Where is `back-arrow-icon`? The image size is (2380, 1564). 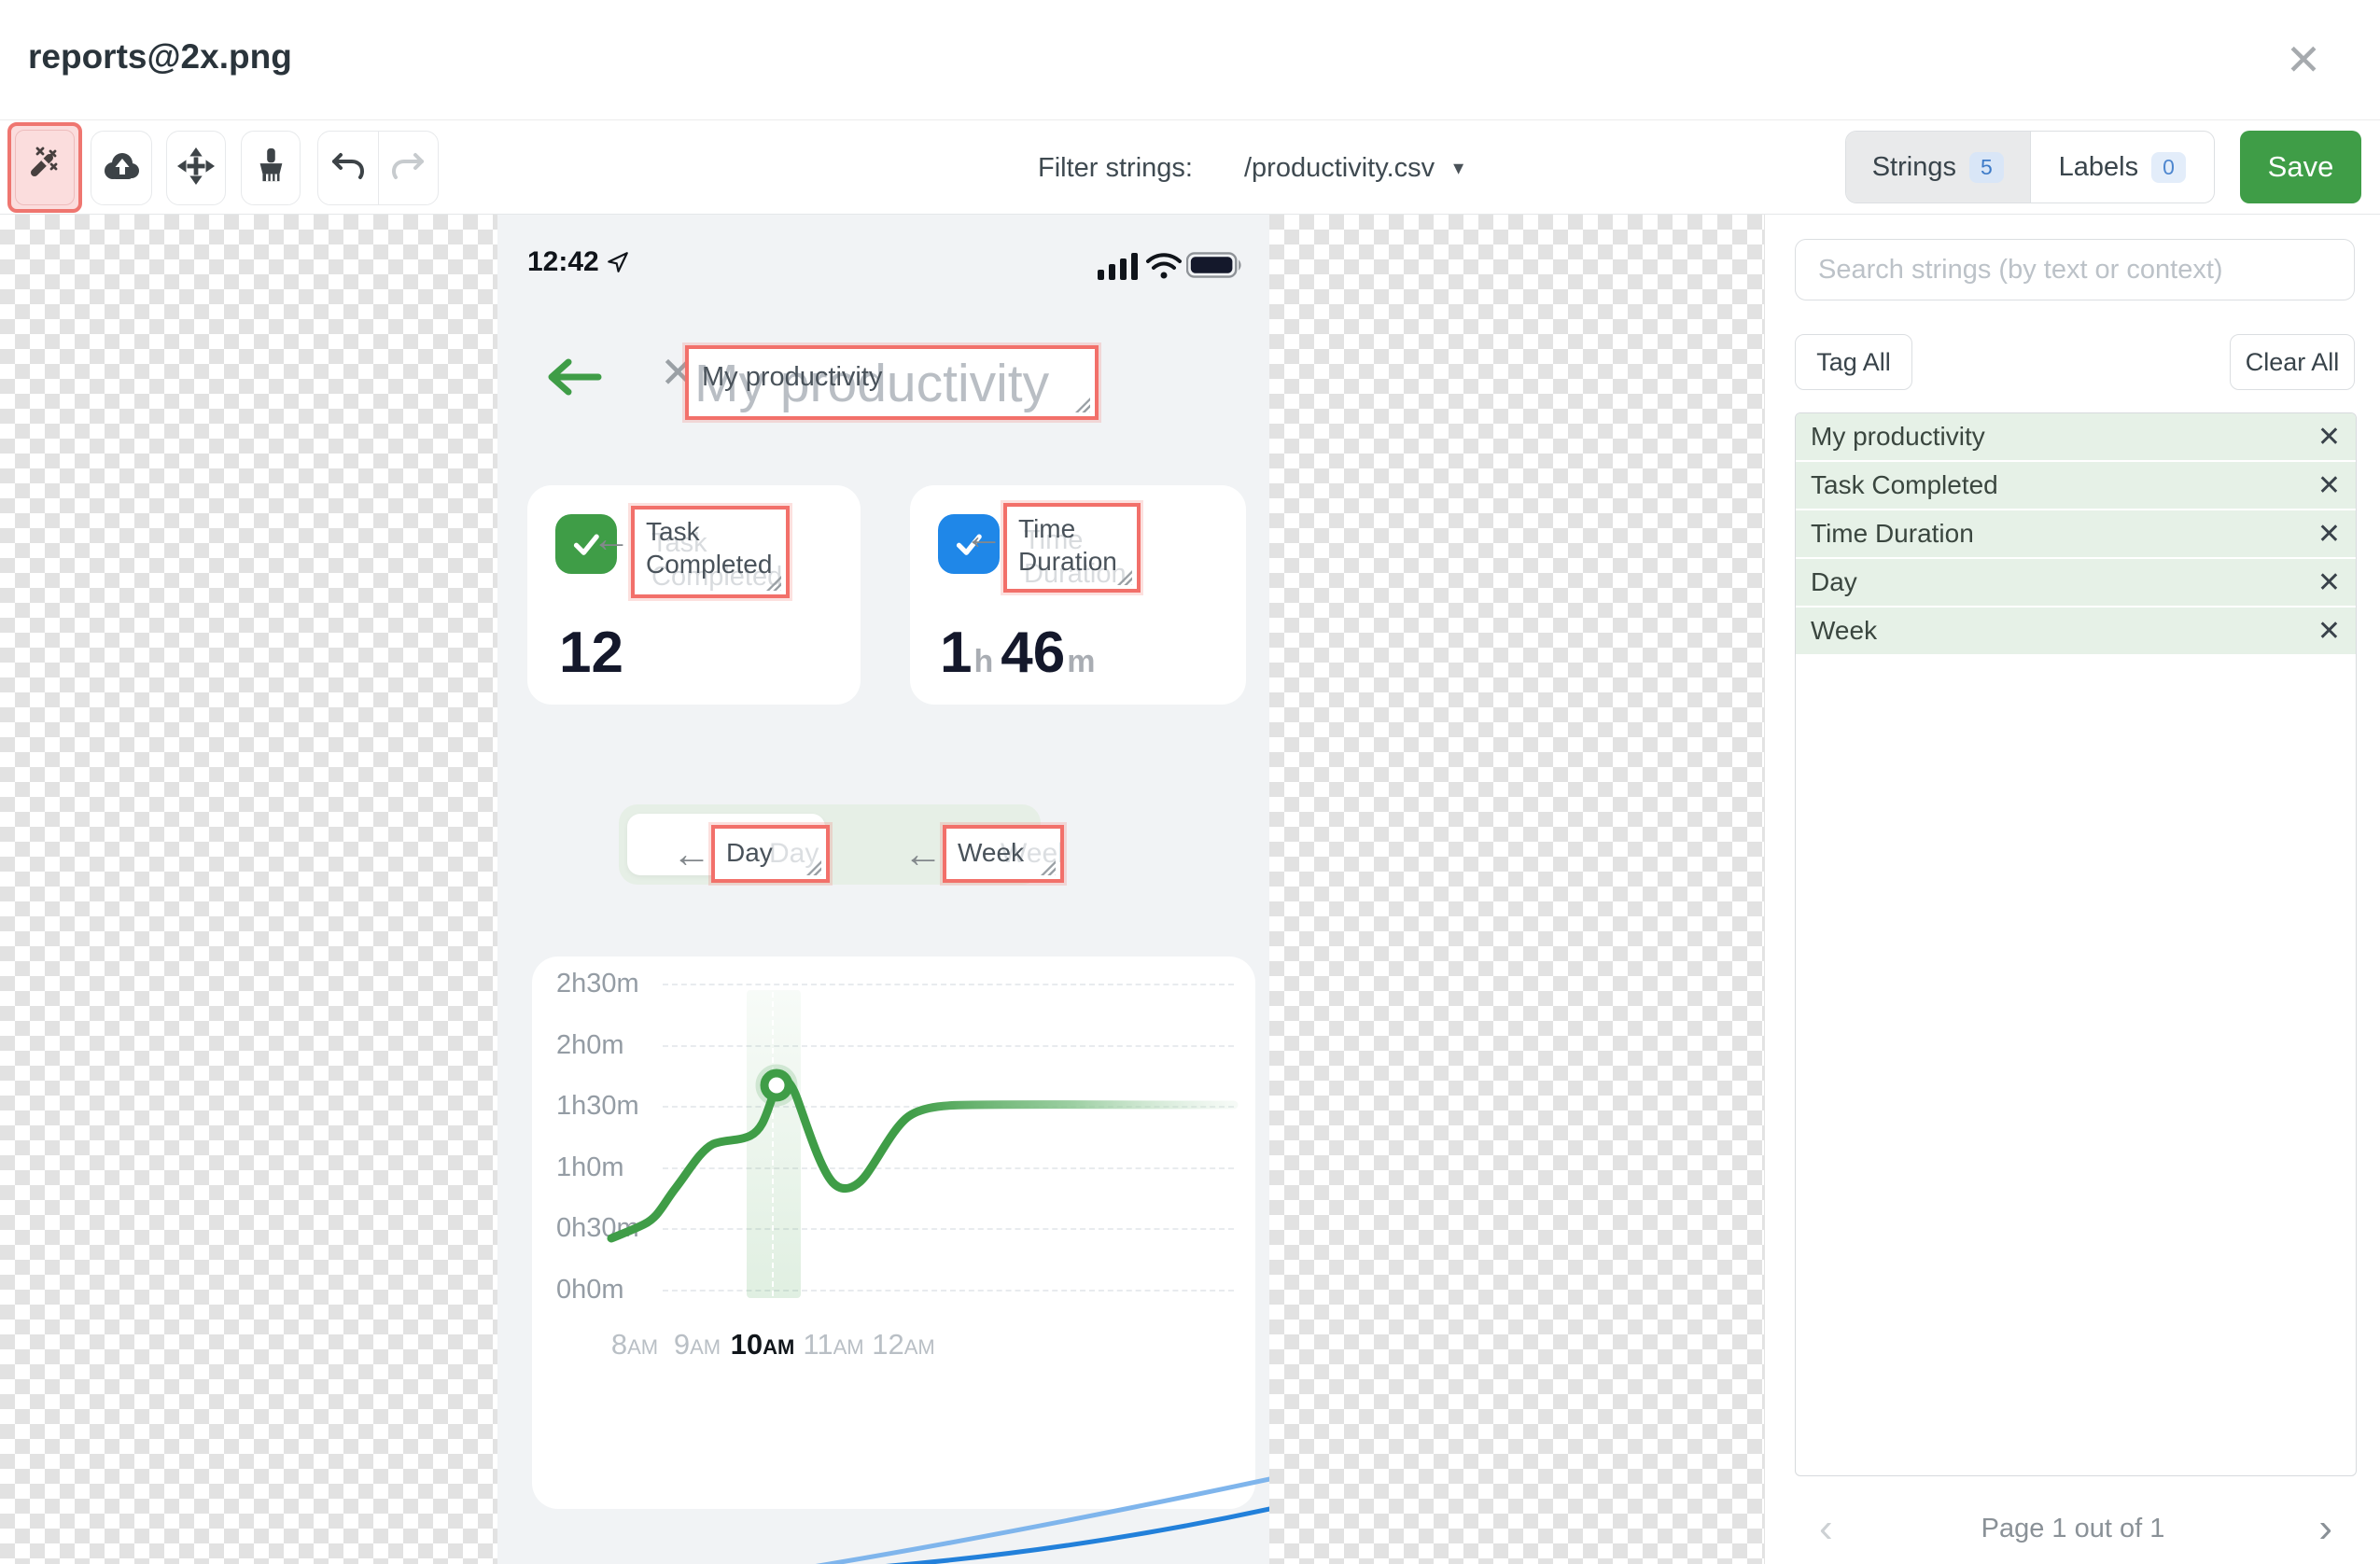
back-arrow-icon is located at coordinates (574, 379).